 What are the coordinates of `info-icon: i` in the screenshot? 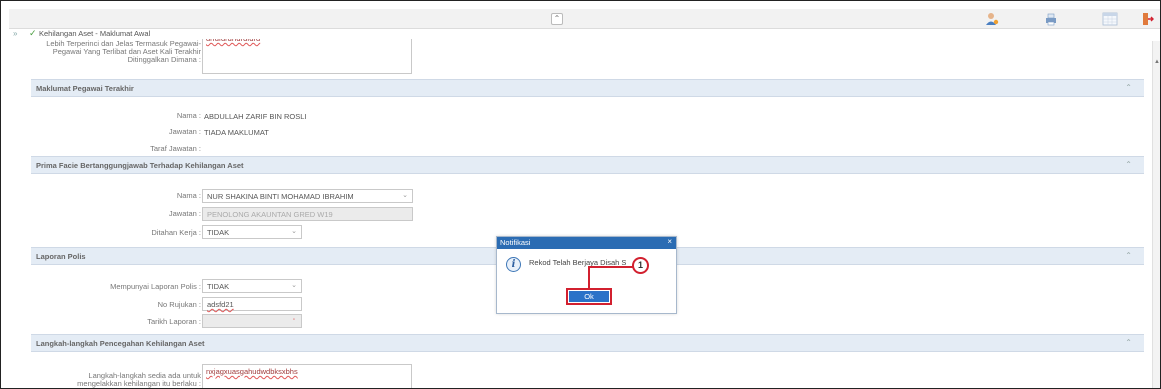 It's located at (513, 264).